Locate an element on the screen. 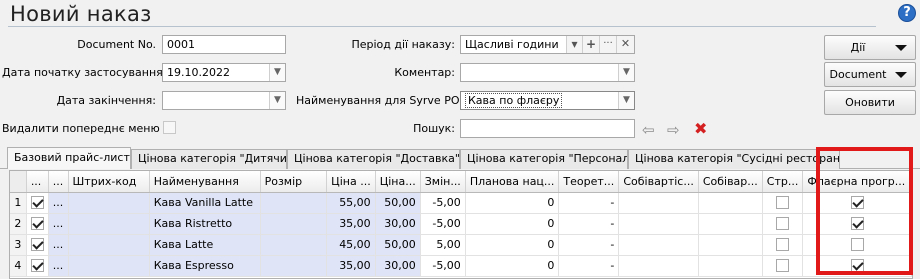  cell-name: Кава Latte is located at coordinates (205, 245).